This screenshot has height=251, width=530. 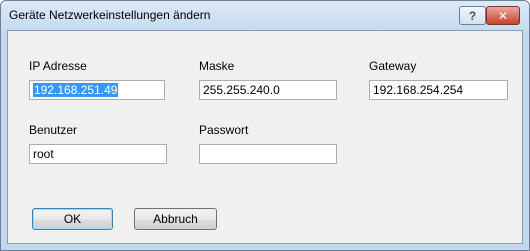 What do you see at coordinates (265, 15) in the screenshot?
I see `title-bar: Geräte Netzwerkeinstellungen ändern ? ✕` at bounding box center [265, 15].